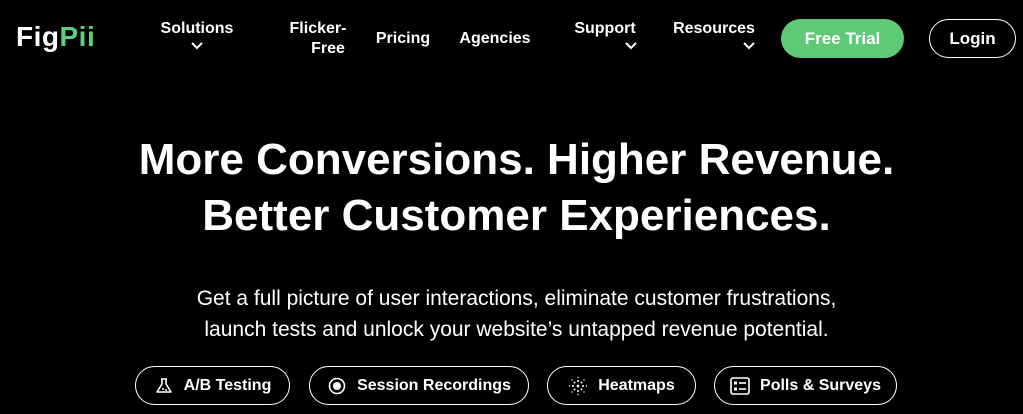 The height and width of the screenshot is (414, 1023). I want to click on heatmap-icon, so click(578, 386).